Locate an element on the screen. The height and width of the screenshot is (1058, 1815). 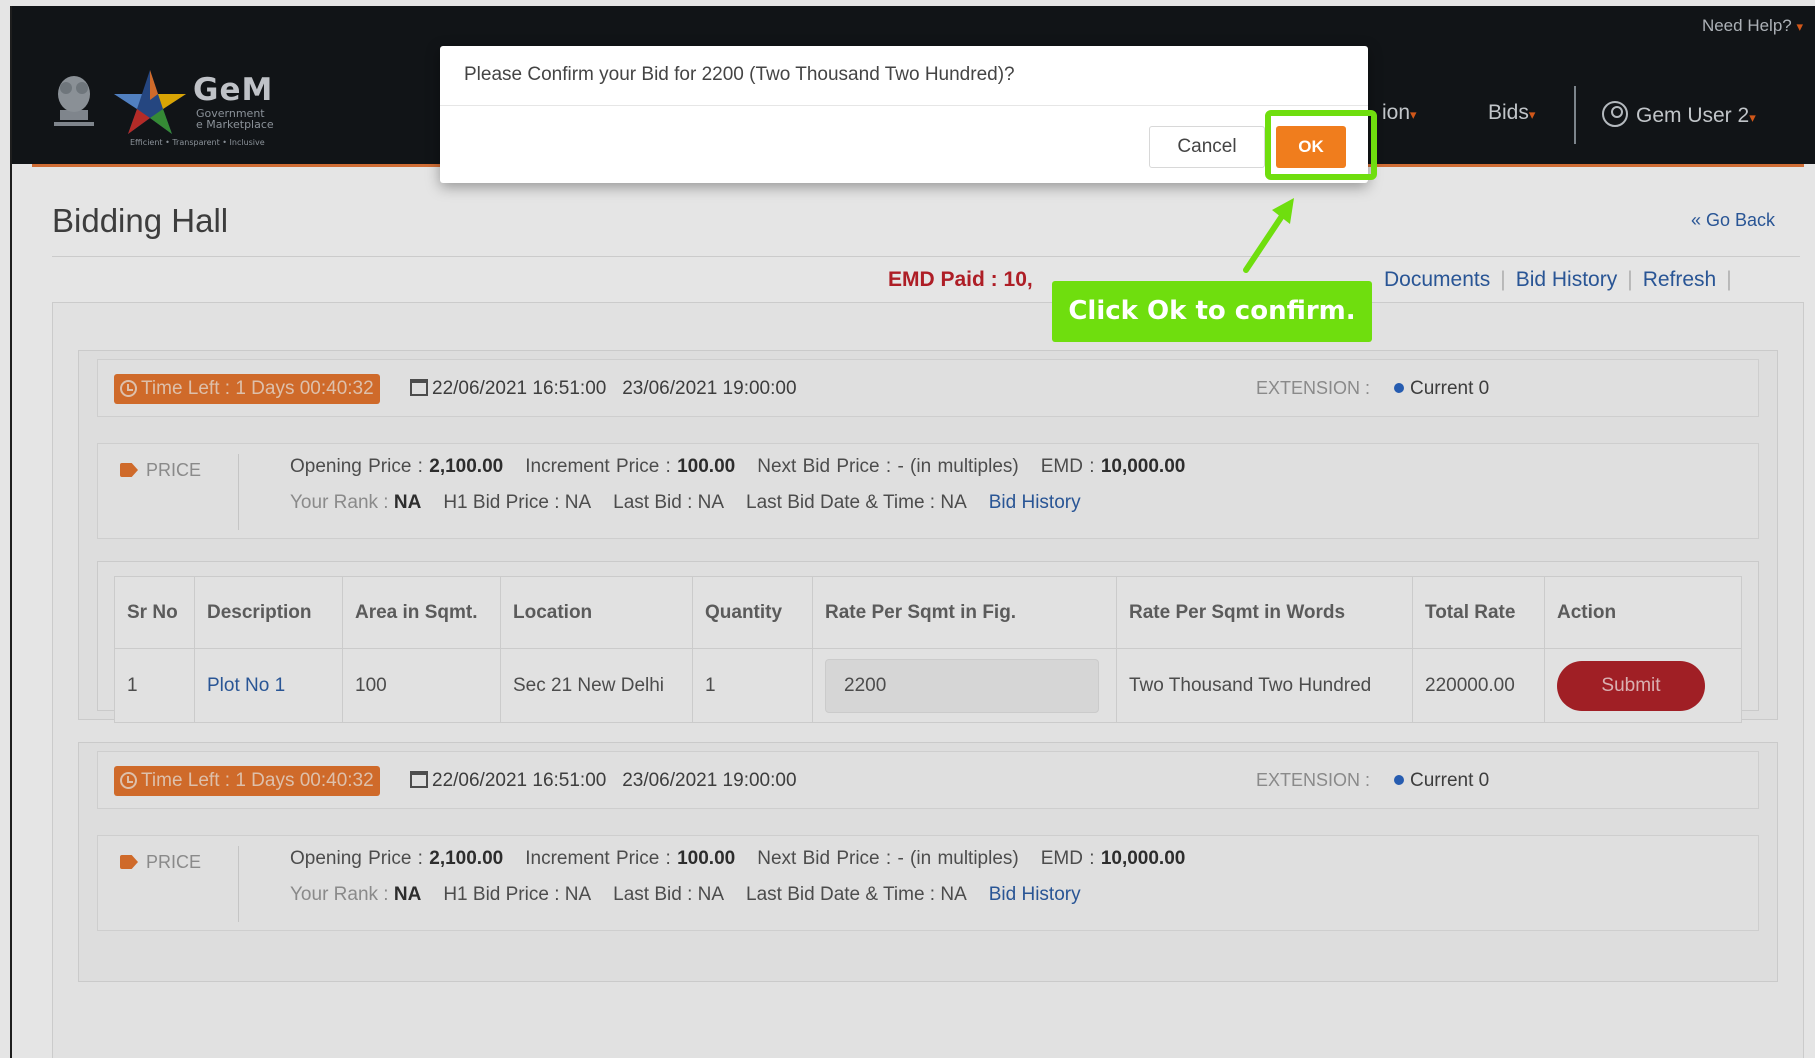
ok-highlight-box is located at coordinates (1321, 145).